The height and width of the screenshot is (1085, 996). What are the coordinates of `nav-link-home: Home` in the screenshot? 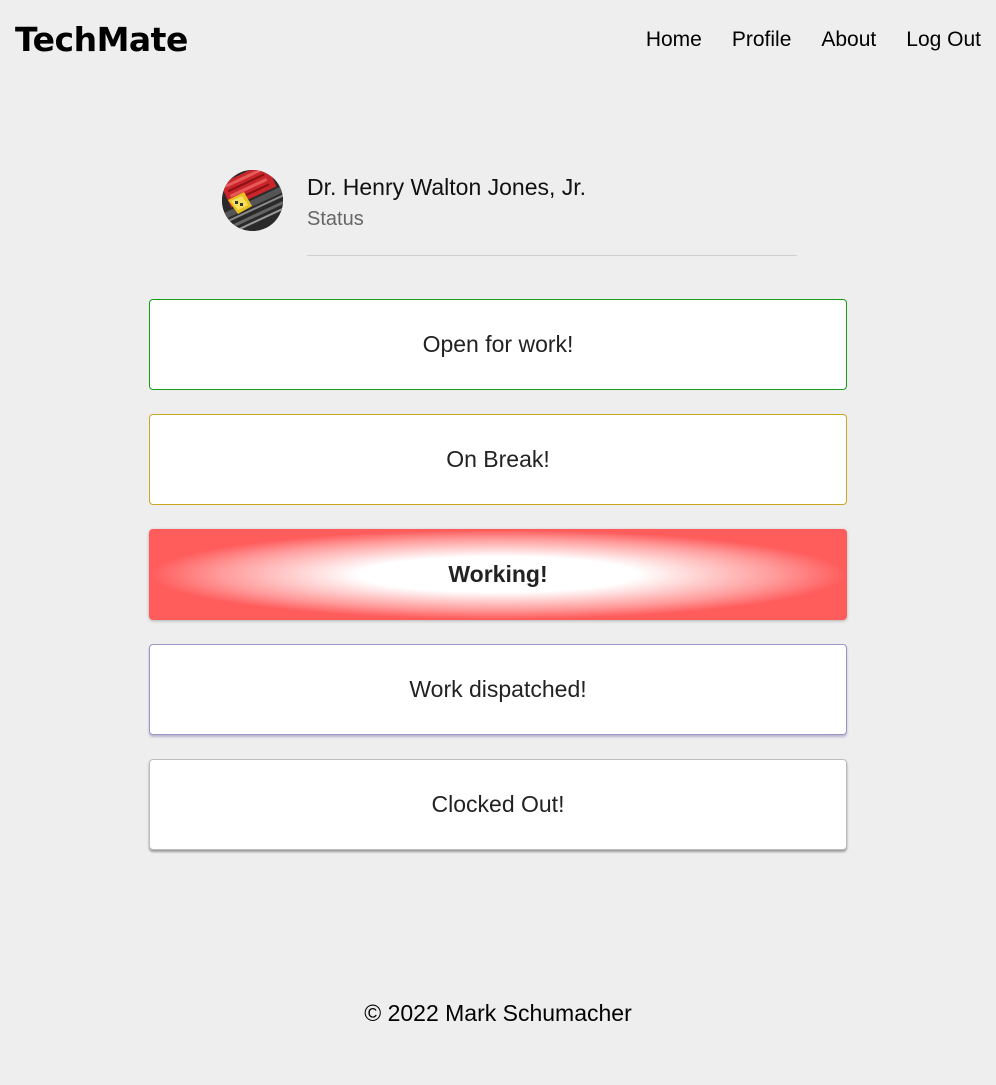 It's located at (674, 40).